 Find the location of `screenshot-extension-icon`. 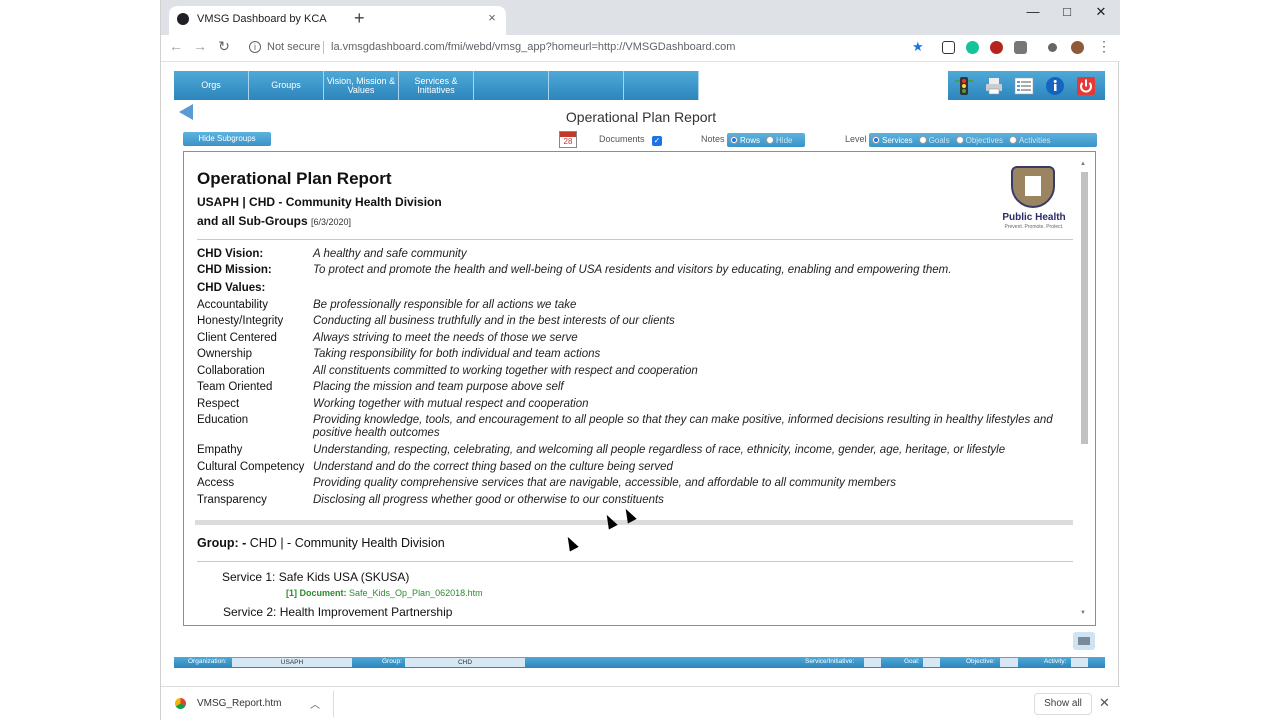

screenshot-extension-icon is located at coordinates (948, 47).